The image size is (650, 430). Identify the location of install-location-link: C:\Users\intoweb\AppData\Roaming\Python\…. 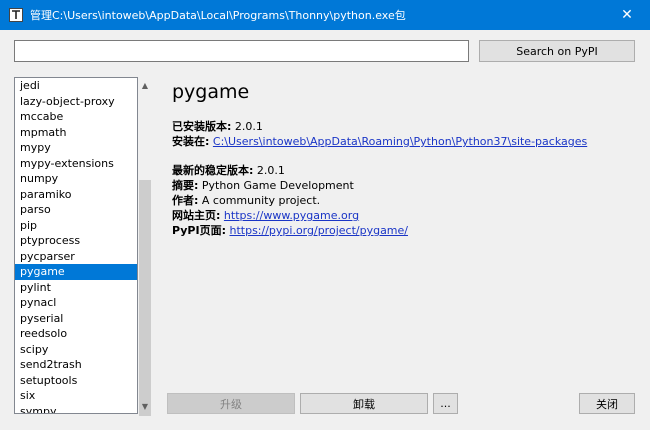
(400, 141).